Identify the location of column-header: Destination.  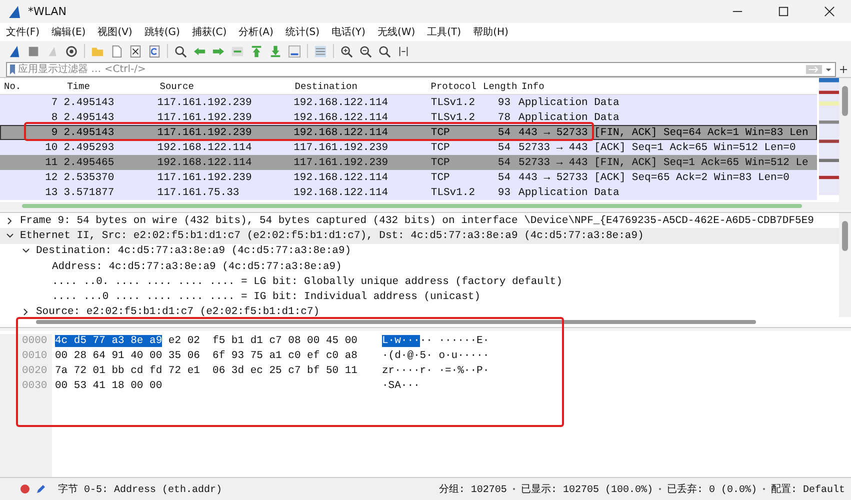
(358, 86).